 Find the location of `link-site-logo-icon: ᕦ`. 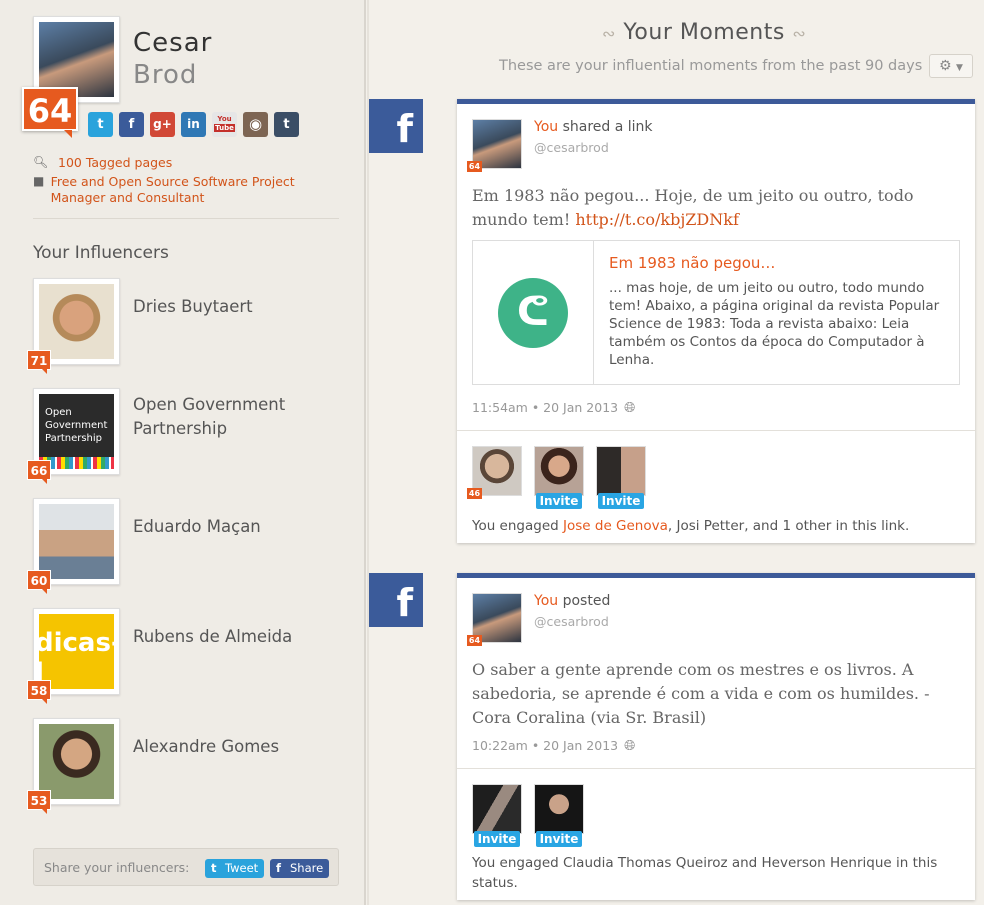

link-site-logo-icon: ᕦ is located at coordinates (533, 313).